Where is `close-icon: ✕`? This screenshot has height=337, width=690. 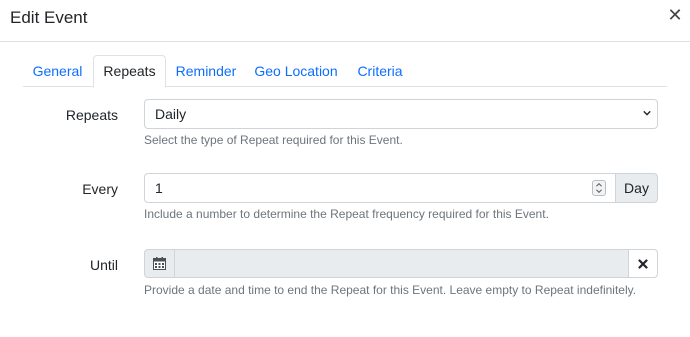
close-icon: ✕ is located at coordinates (675, 16).